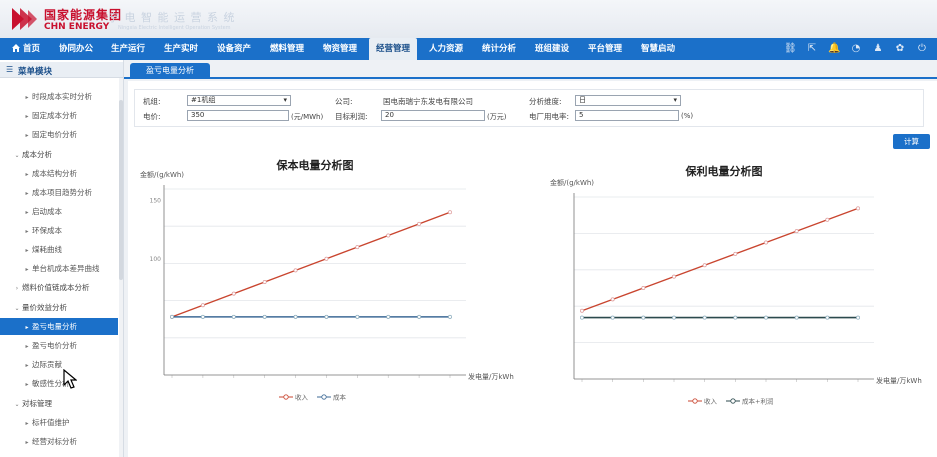  Describe the element at coordinates (658, 49) in the screenshot. I see `nav-item: 智慧启动` at that location.